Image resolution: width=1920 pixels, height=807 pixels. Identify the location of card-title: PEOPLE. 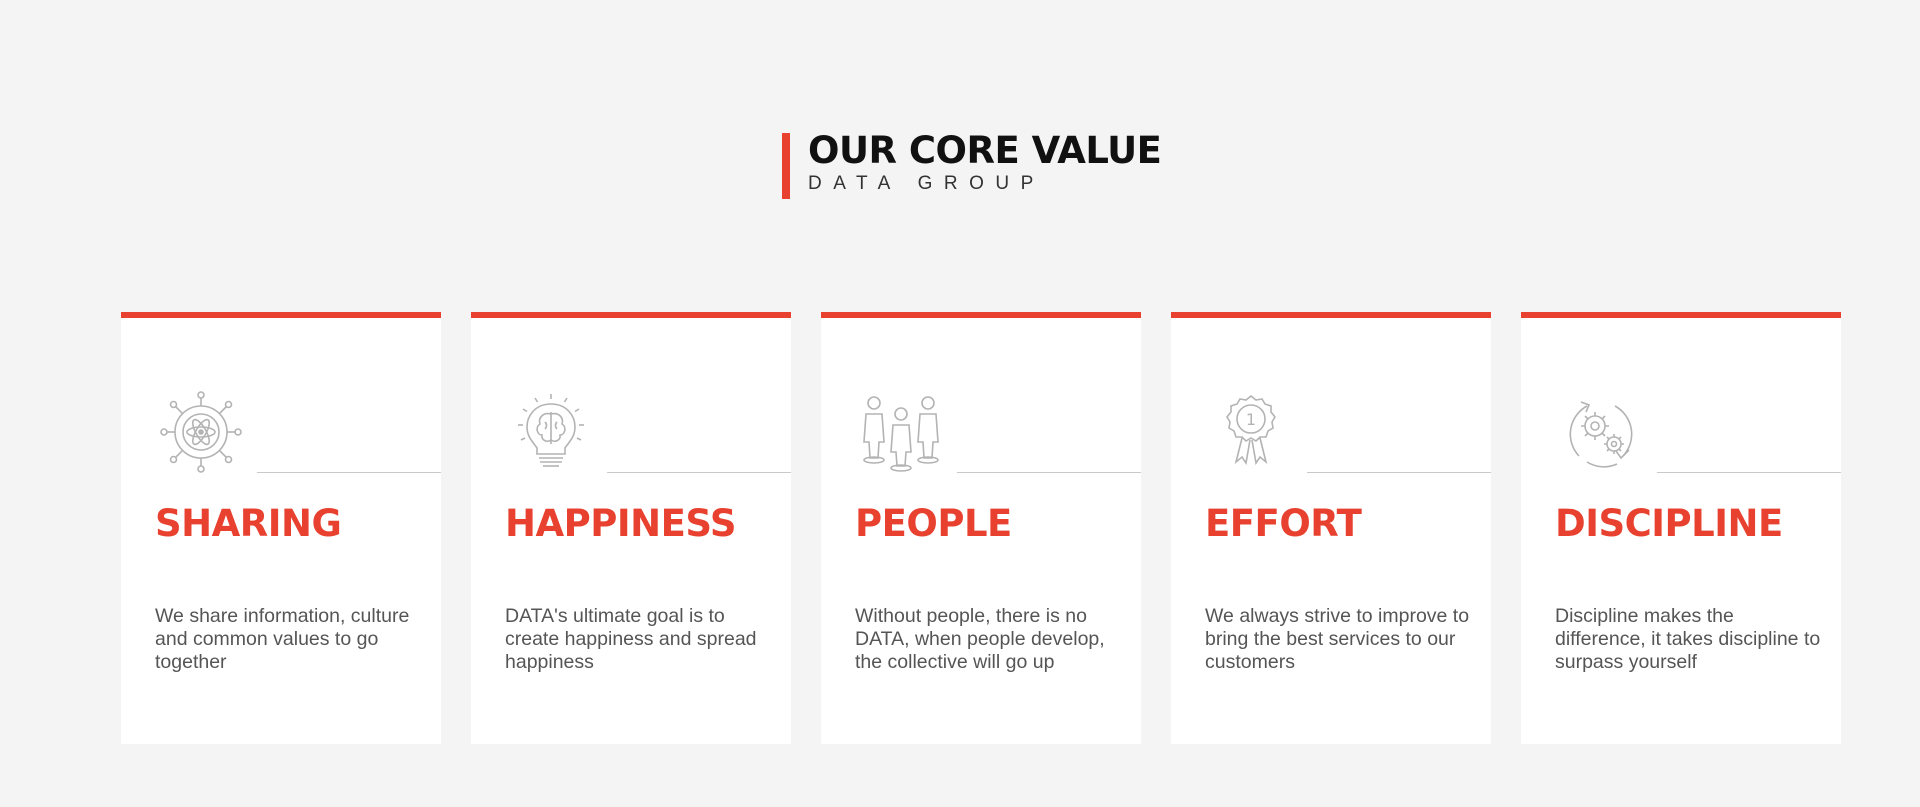
(933, 523).